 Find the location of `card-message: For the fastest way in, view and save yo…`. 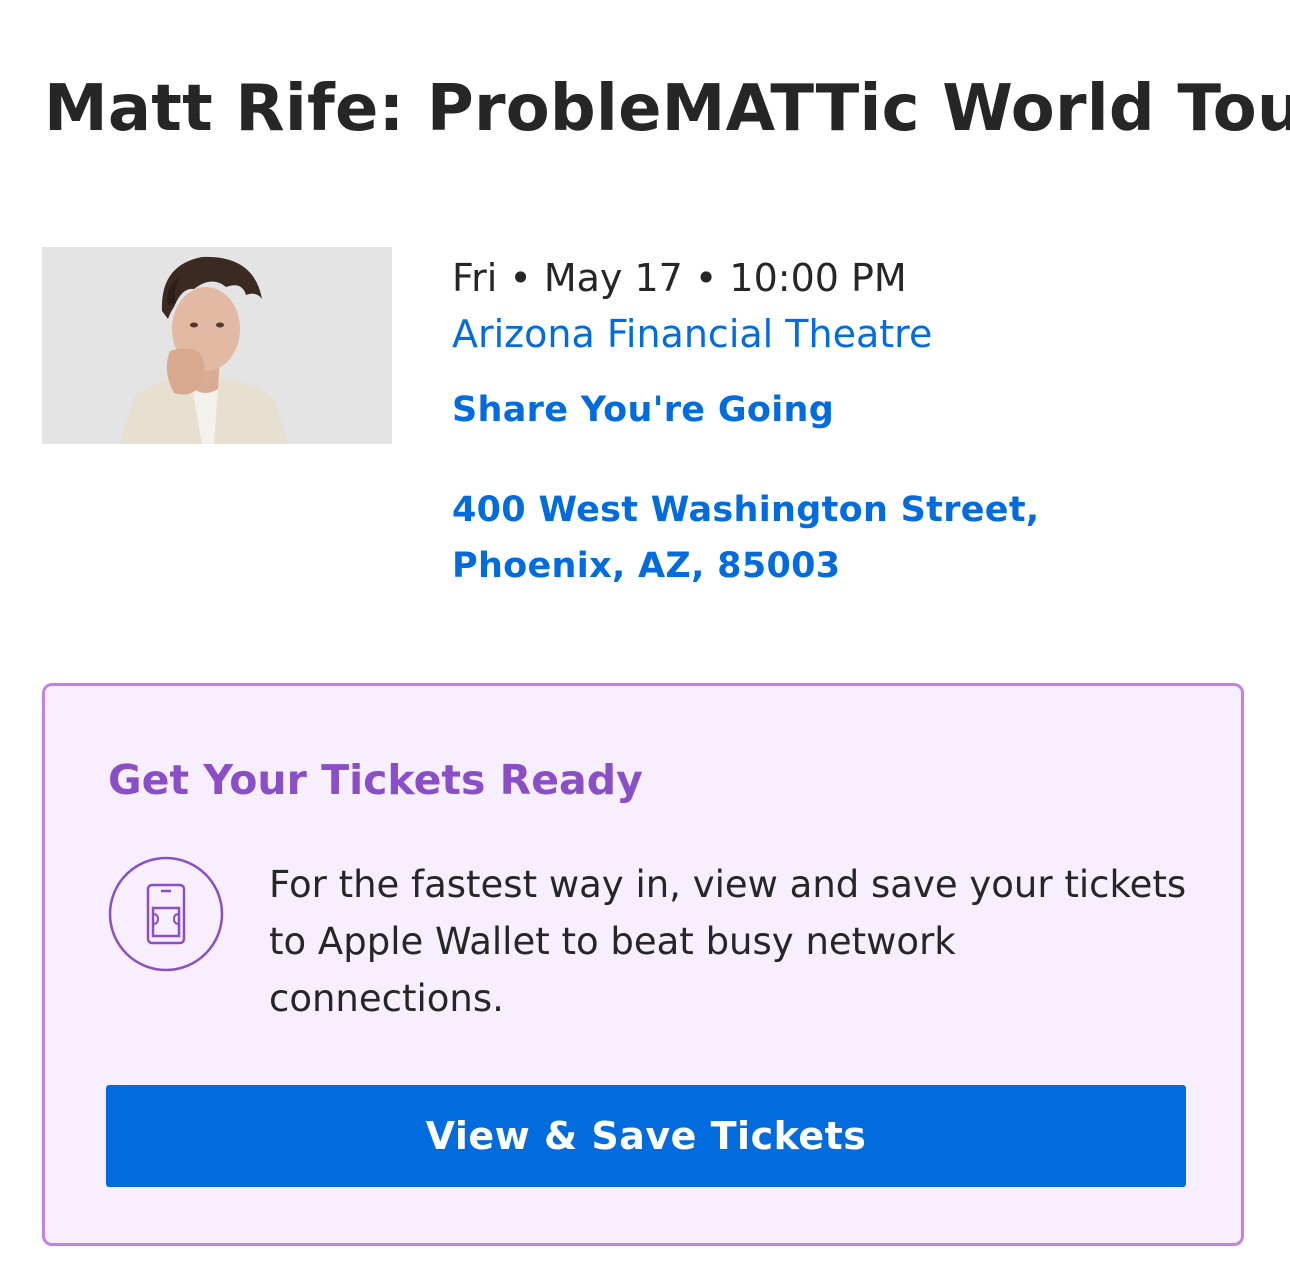

card-message: For the fastest way in, view and save yo… is located at coordinates (728, 941).